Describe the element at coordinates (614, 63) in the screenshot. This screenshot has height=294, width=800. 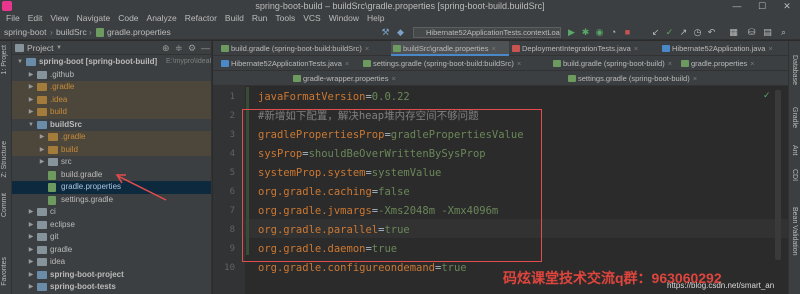
I see `editor-tab: build.gradle (spring-boot-build) ×` at that location.